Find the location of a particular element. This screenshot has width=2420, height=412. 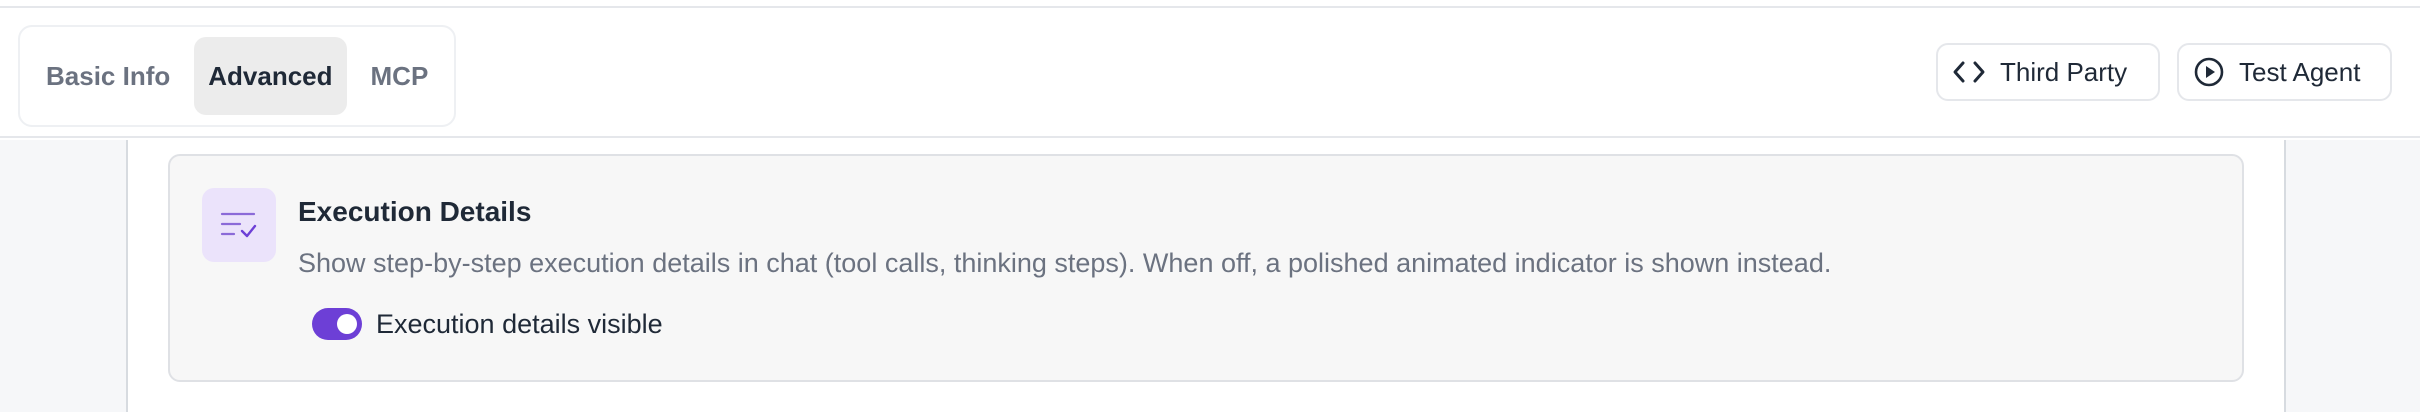

toggle-label: Execution details visible is located at coordinates (519, 323).